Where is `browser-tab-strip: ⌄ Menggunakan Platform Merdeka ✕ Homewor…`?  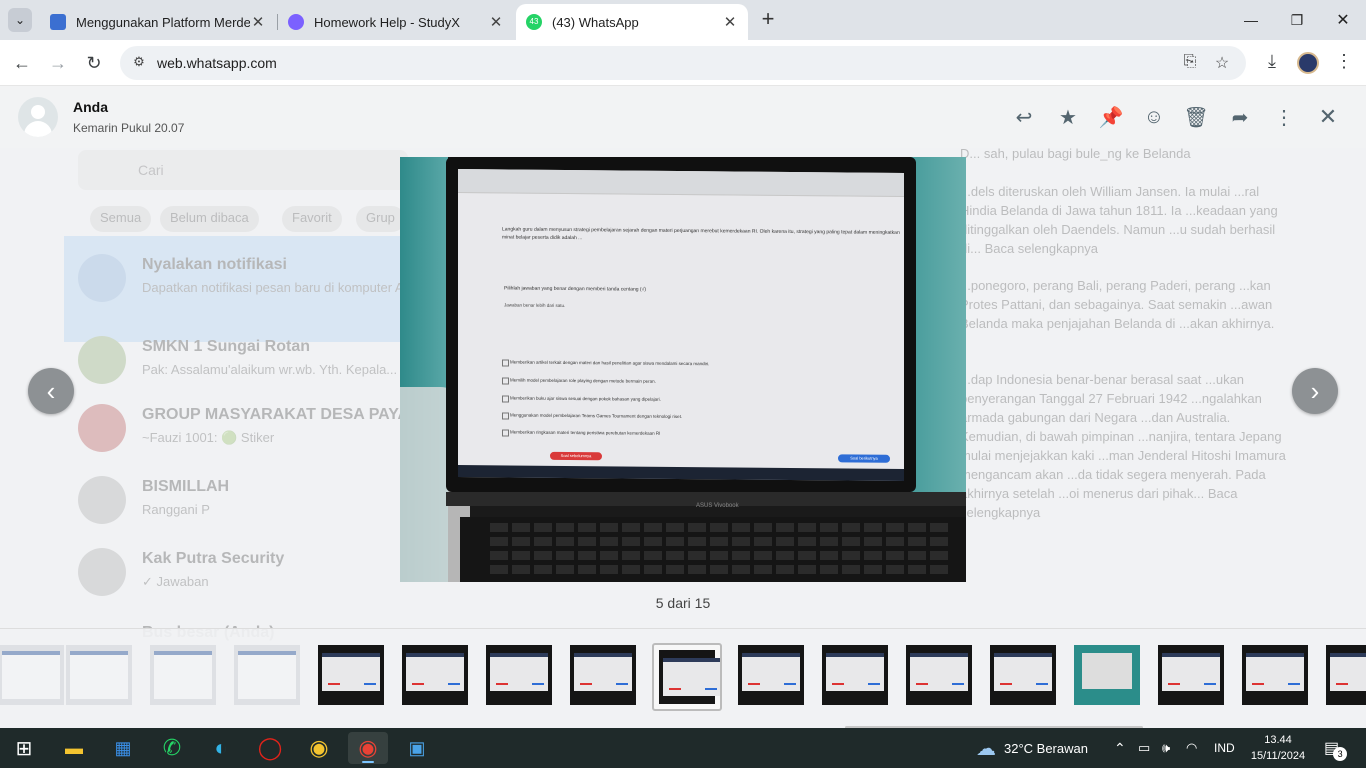
browser-tab-strip: ⌄ Menggunakan Platform Merdeka ✕ Homewor… is located at coordinates (683, 20).